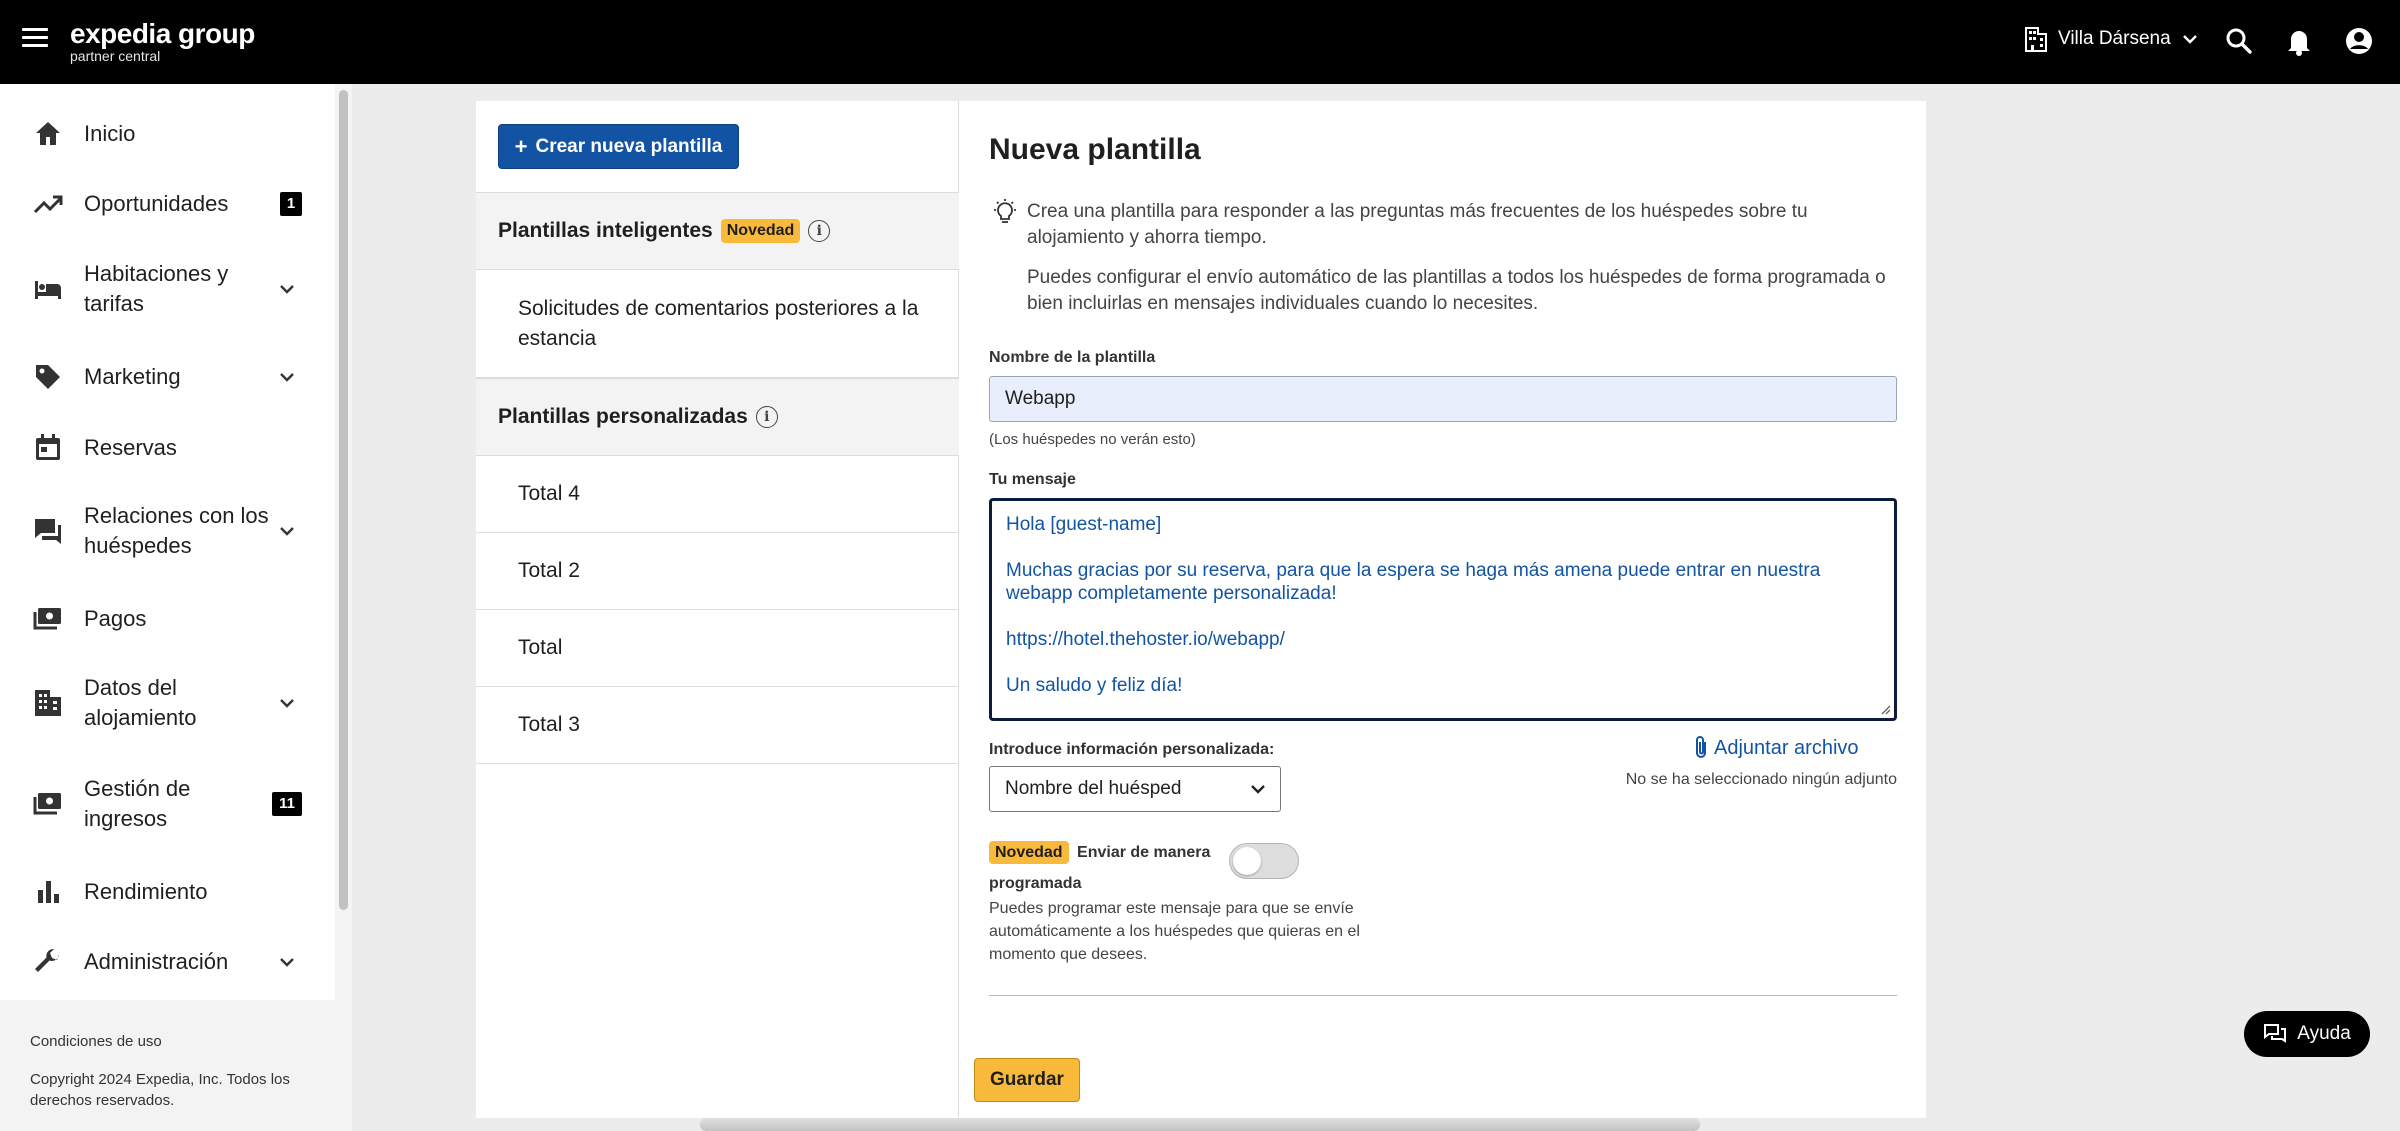 The width and height of the screenshot is (2400, 1131). What do you see at coordinates (137, 803) in the screenshot?
I see `sidebar-item-label: Gestión de ingresos` at bounding box center [137, 803].